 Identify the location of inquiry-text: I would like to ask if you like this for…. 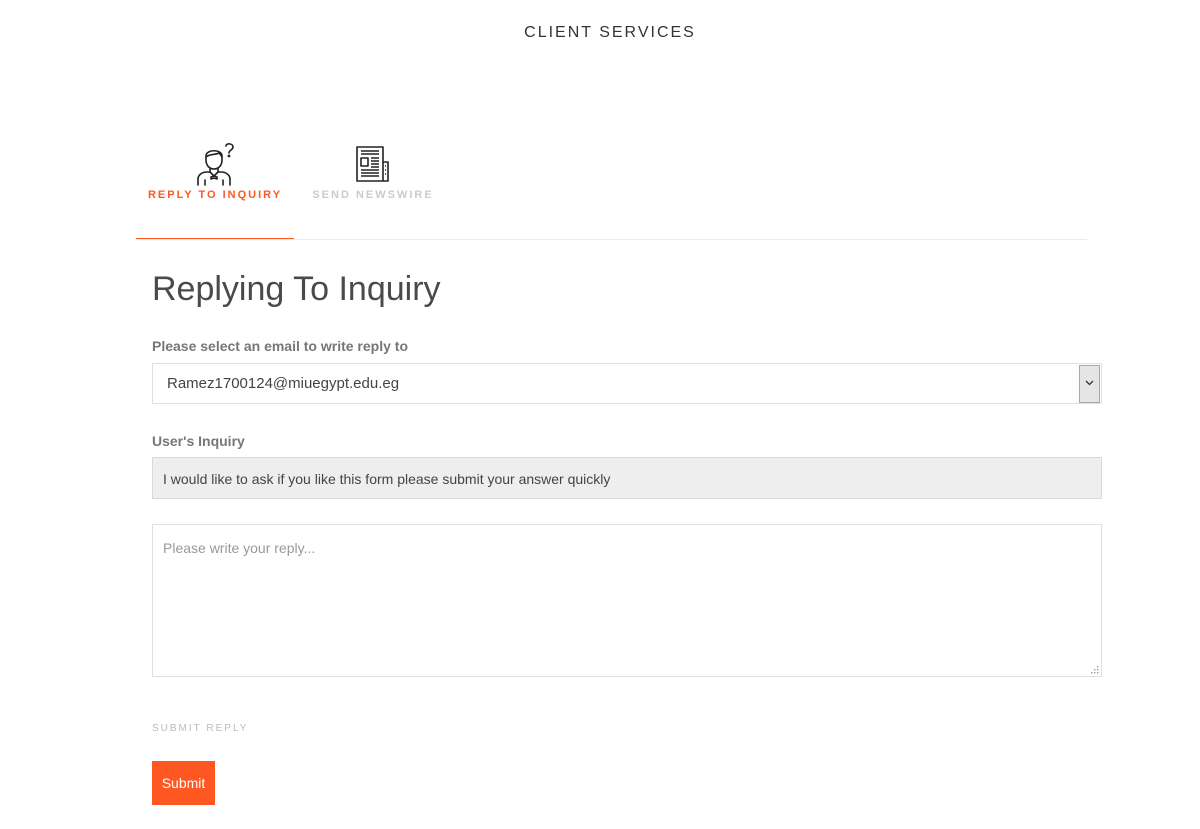
(387, 479).